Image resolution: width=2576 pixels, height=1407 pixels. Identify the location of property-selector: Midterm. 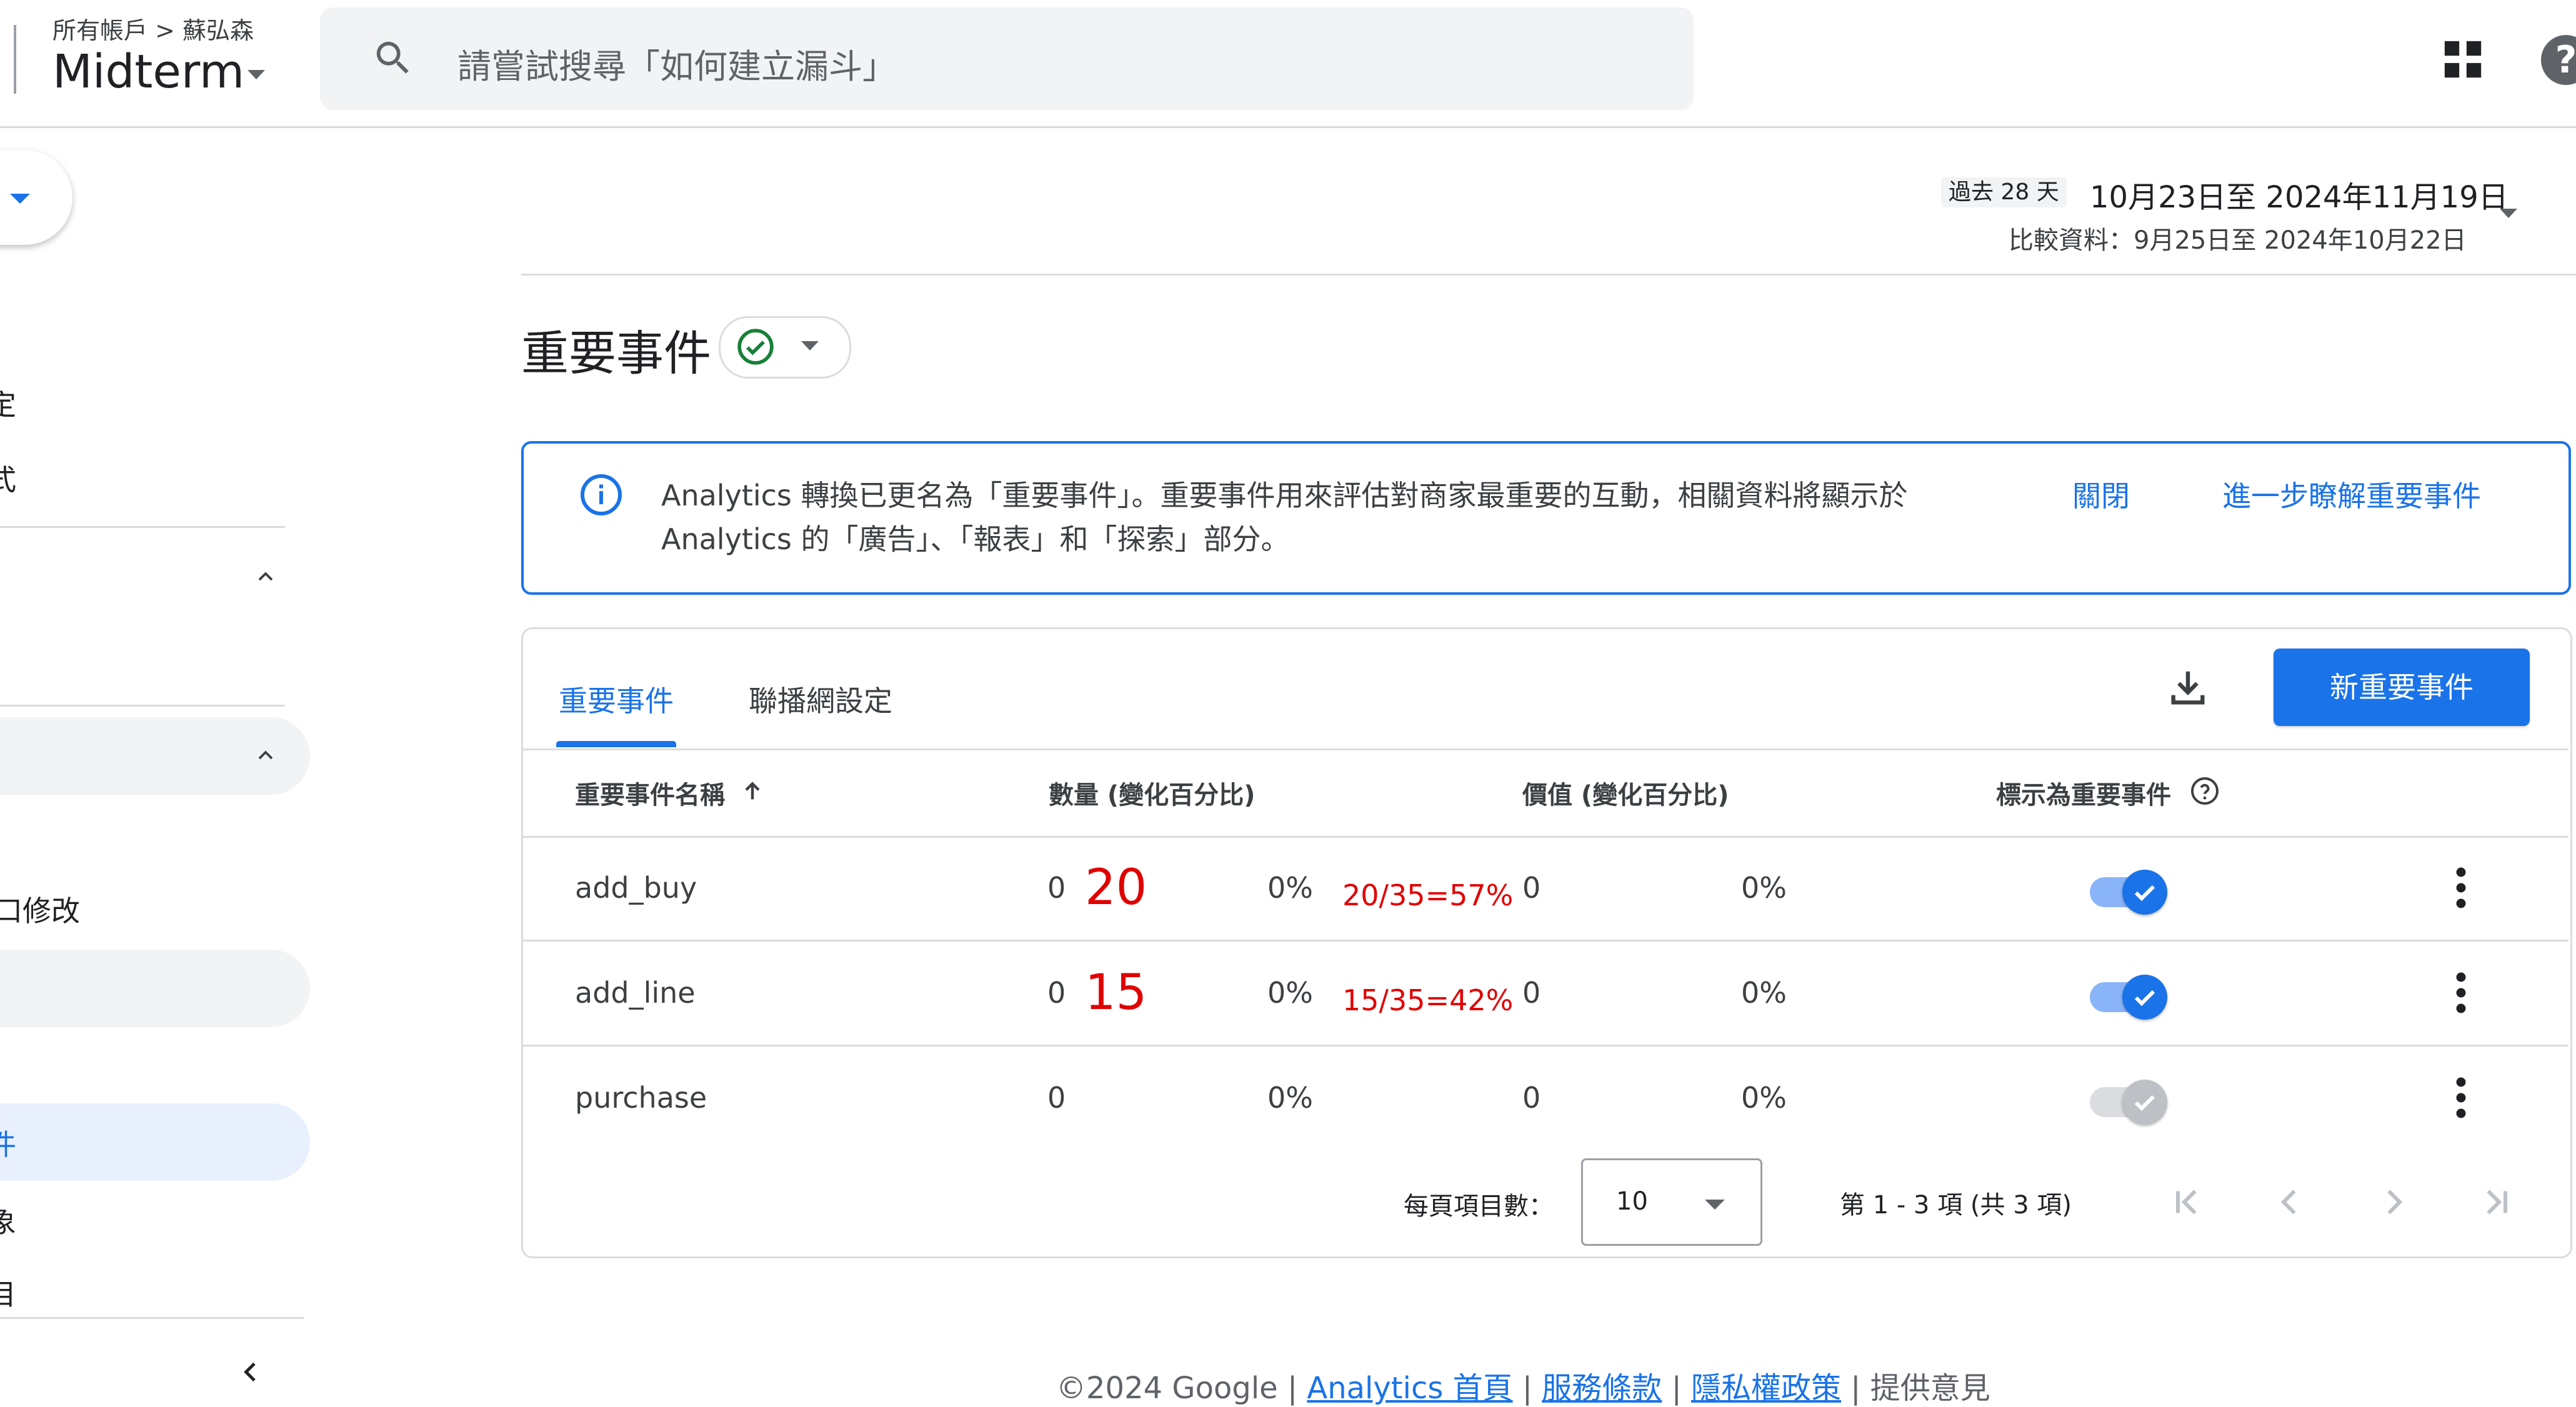
(148, 72).